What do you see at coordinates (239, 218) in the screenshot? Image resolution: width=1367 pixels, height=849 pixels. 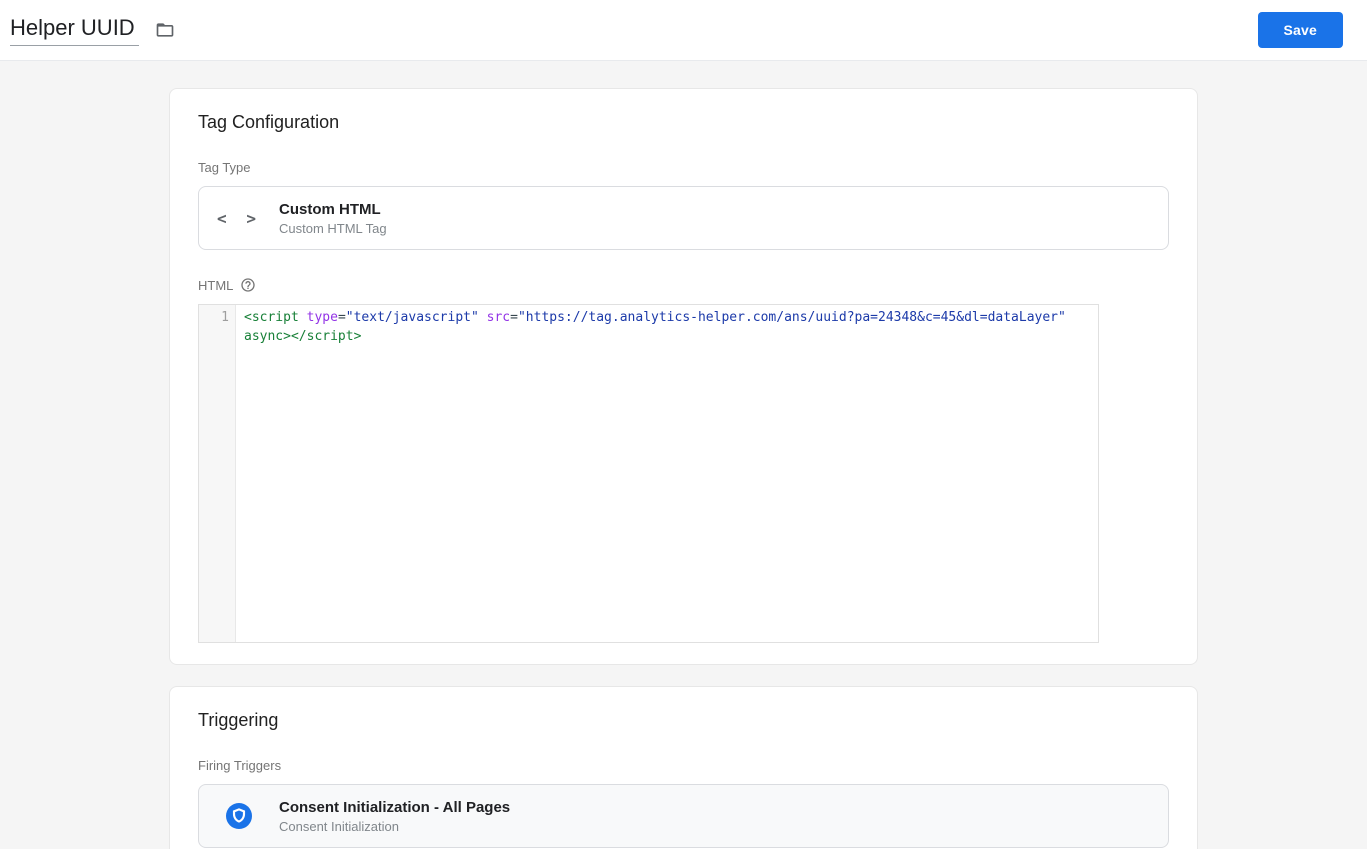 I see `code-brackets-icon: < >` at bounding box center [239, 218].